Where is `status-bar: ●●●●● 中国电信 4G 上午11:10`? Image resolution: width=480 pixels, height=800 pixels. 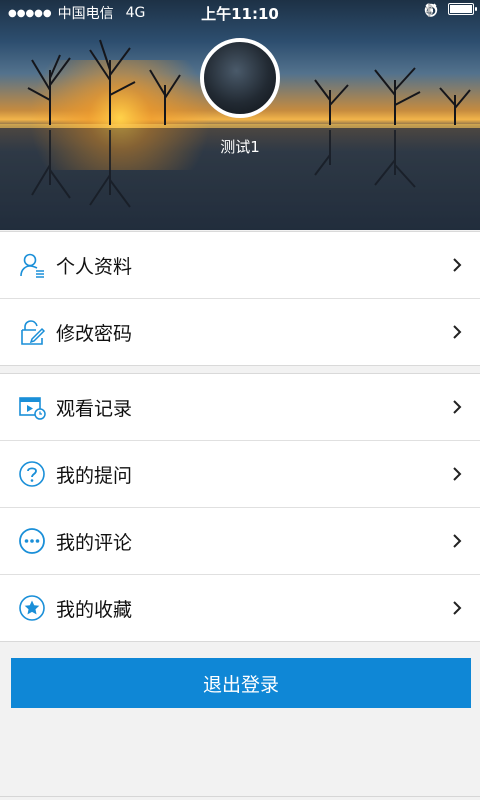 status-bar: ●●●●● 中国电信 4G 上午11:10 is located at coordinates (240, 12).